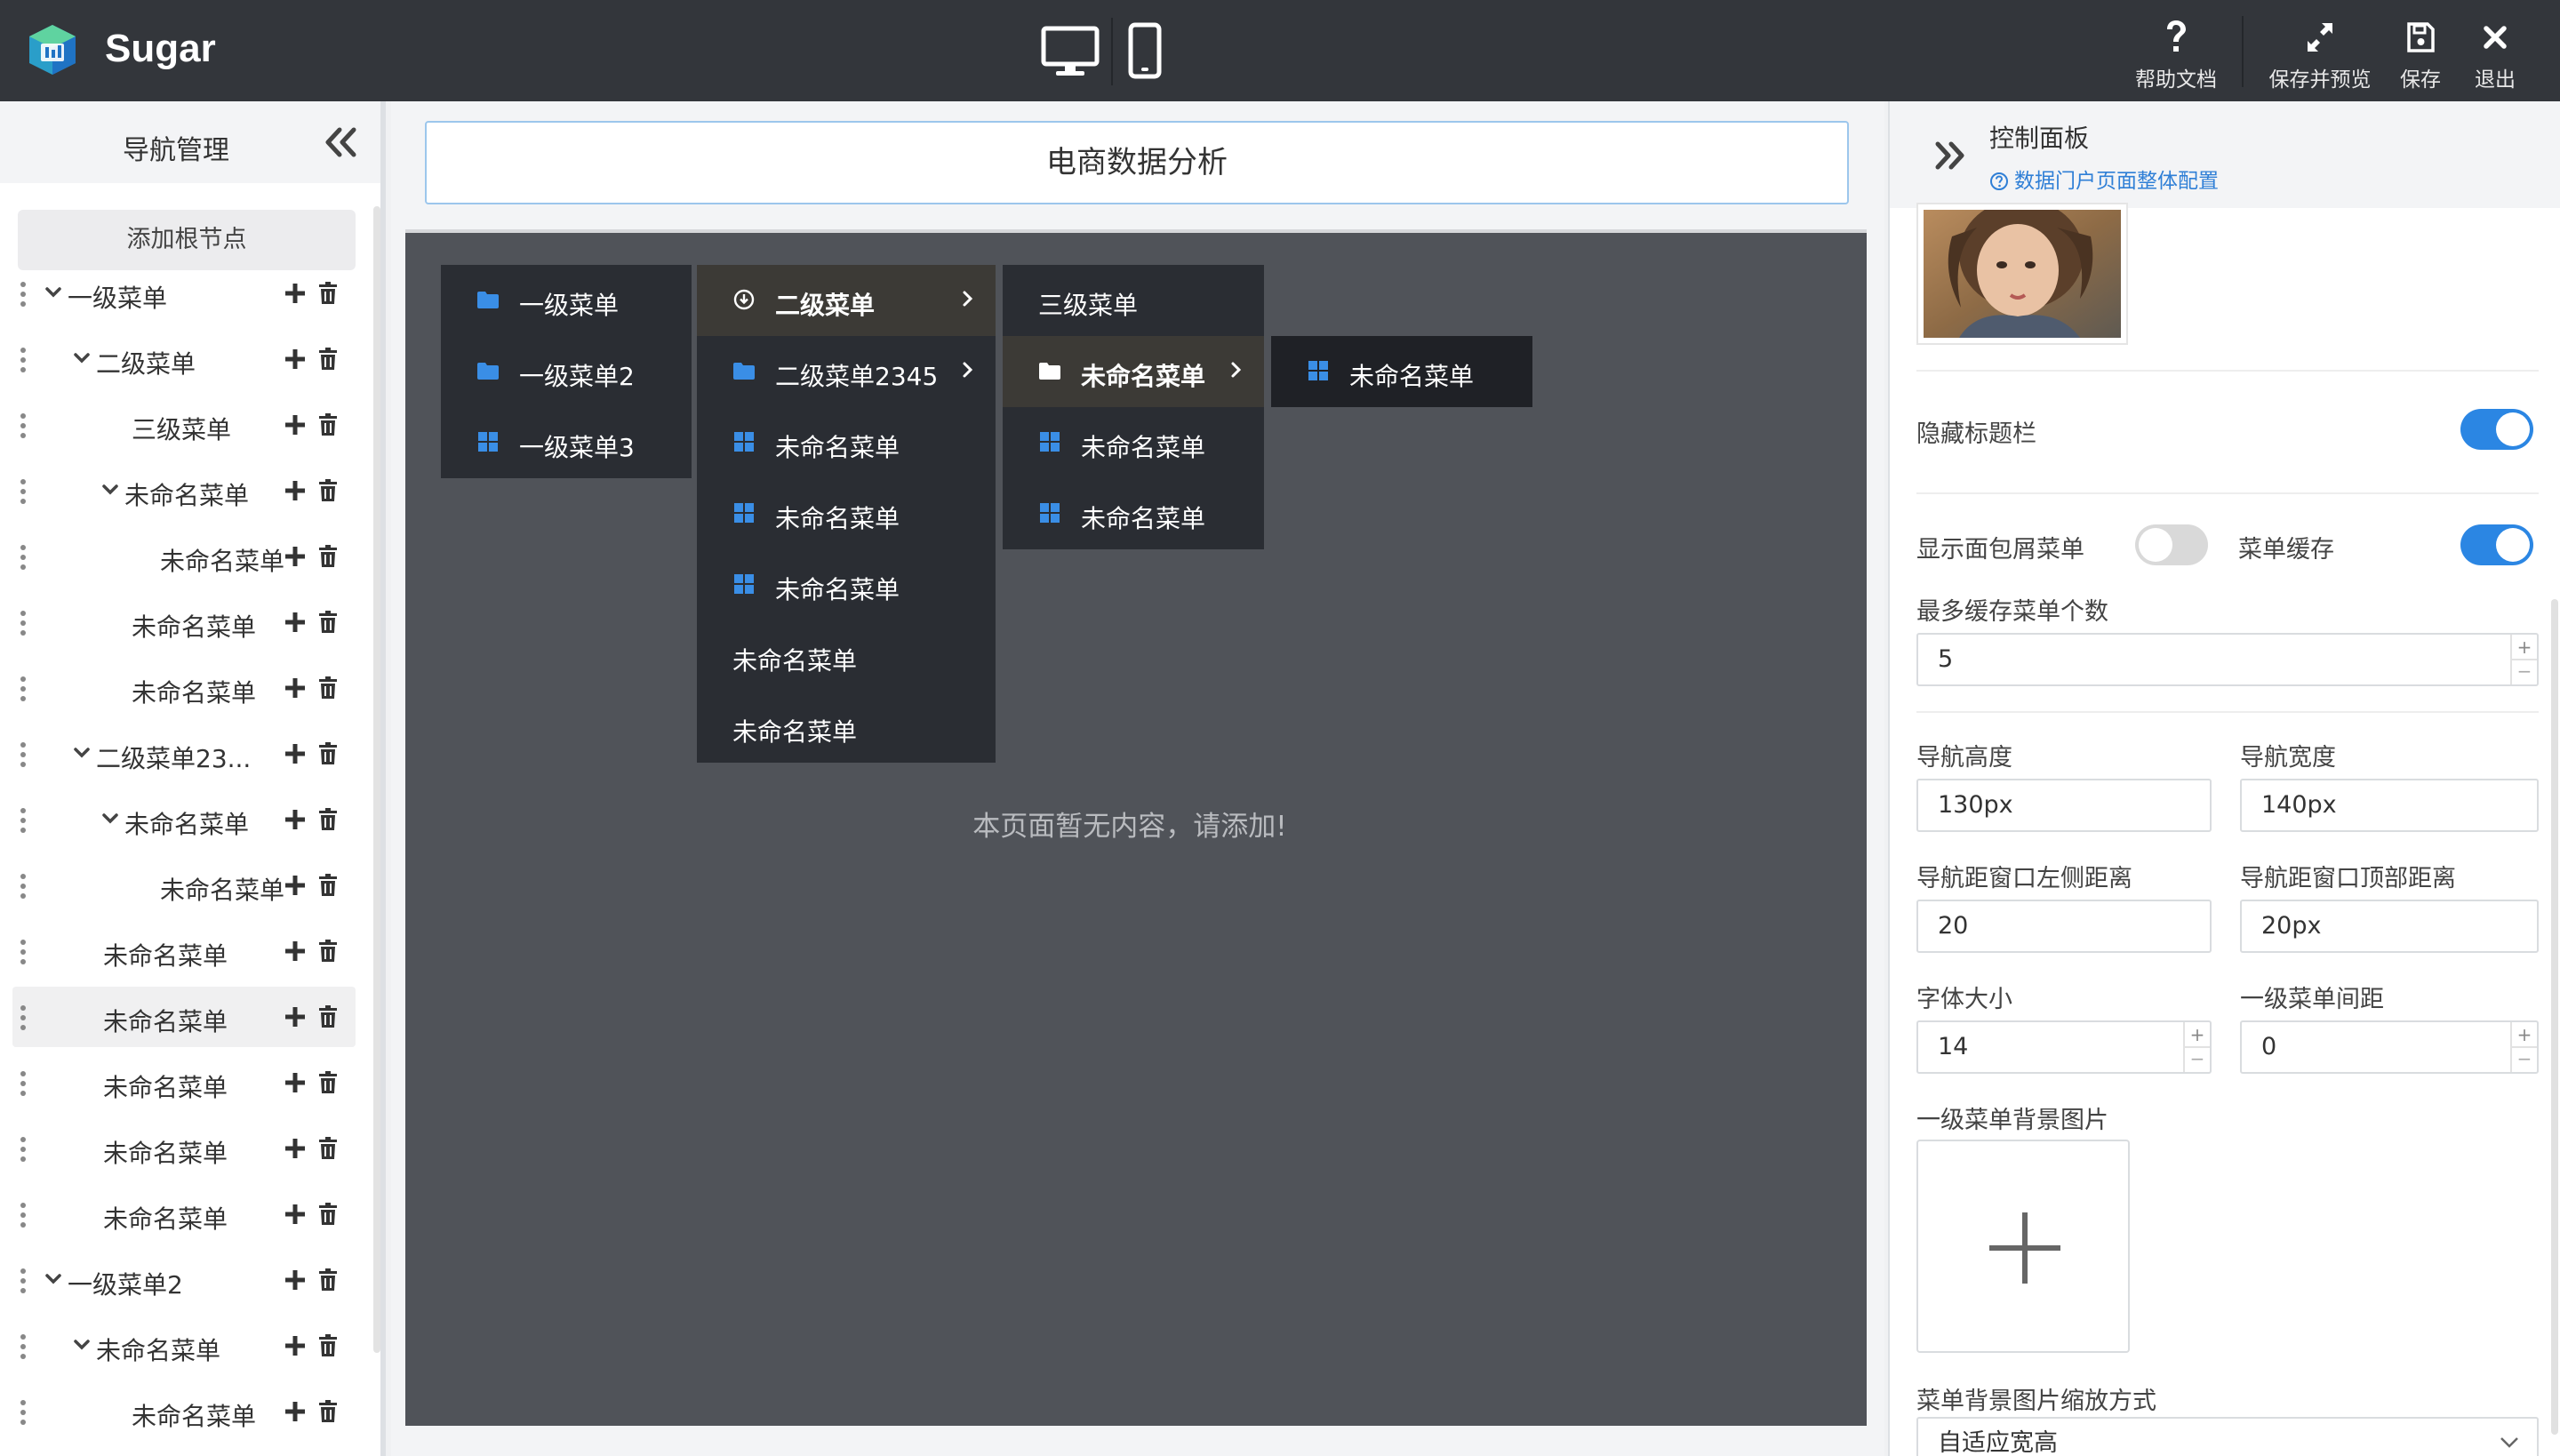  What do you see at coordinates (184, 293) in the screenshot?
I see `tree-node: 一级菜单` at bounding box center [184, 293].